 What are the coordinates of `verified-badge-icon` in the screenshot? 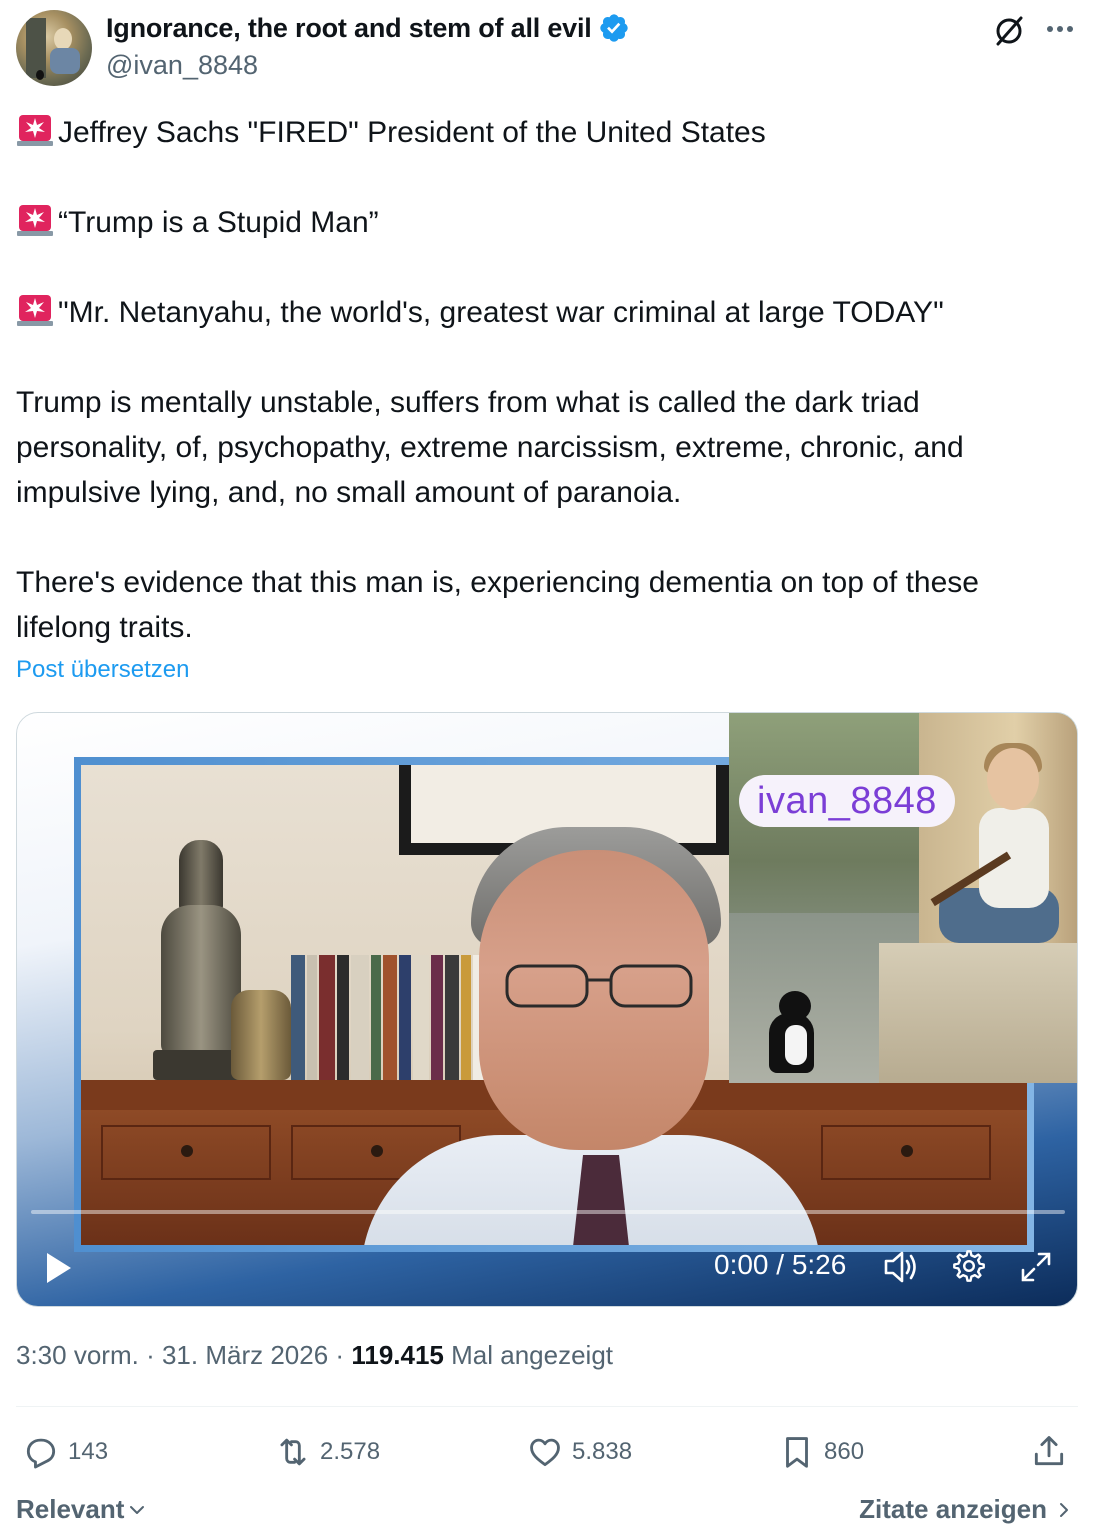 It's located at (613, 28).